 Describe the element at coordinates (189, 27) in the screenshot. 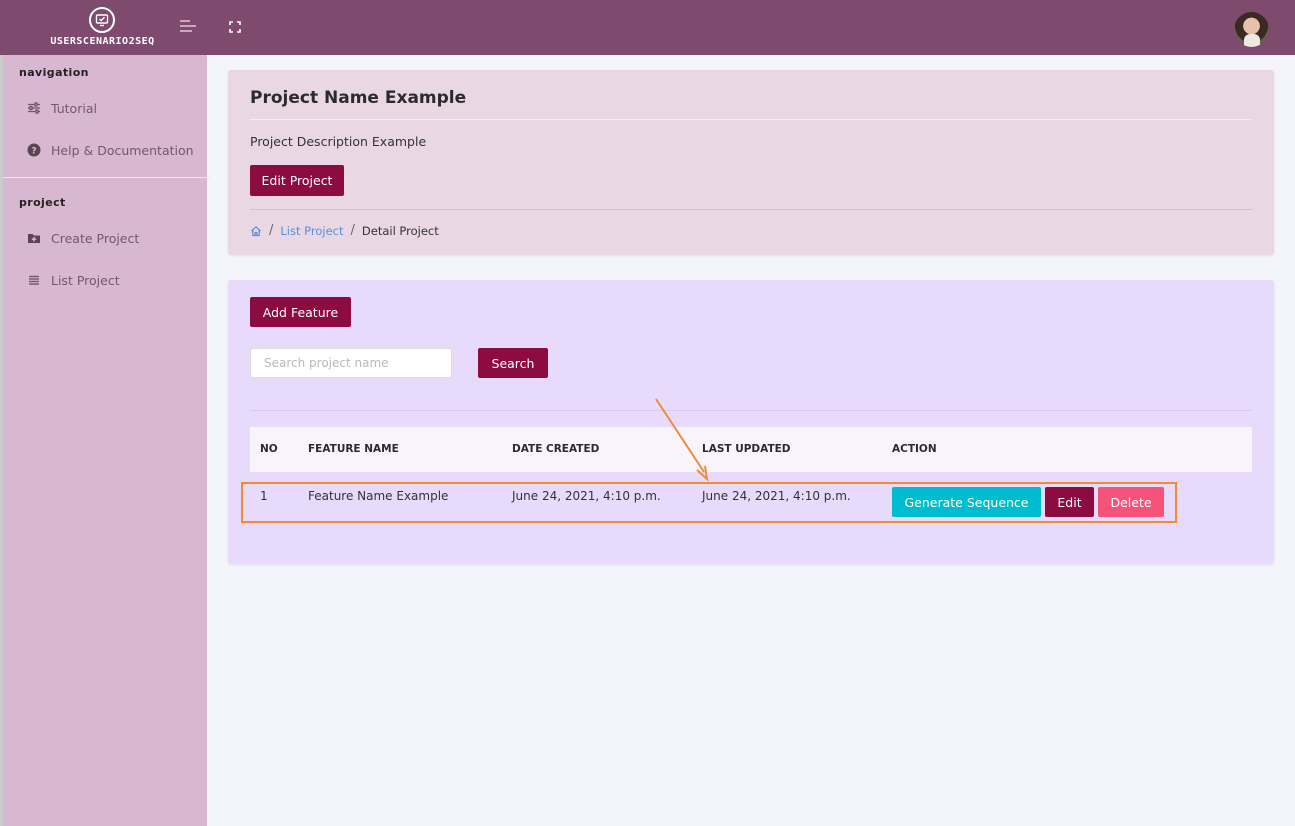

I see `hamburger-icon` at that location.